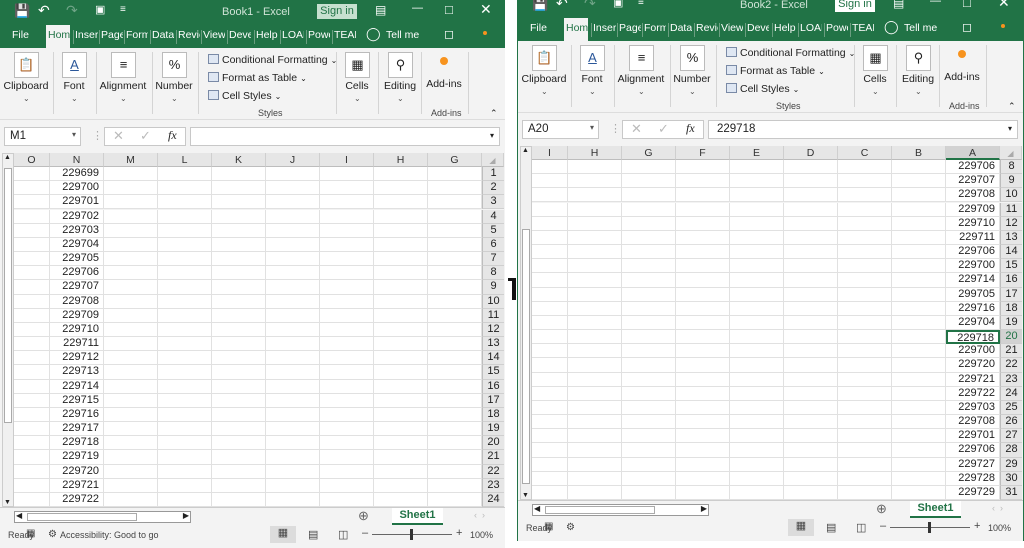  What do you see at coordinates (493, 344) in the screenshot?
I see `row-header: 13` at bounding box center [493, 344].